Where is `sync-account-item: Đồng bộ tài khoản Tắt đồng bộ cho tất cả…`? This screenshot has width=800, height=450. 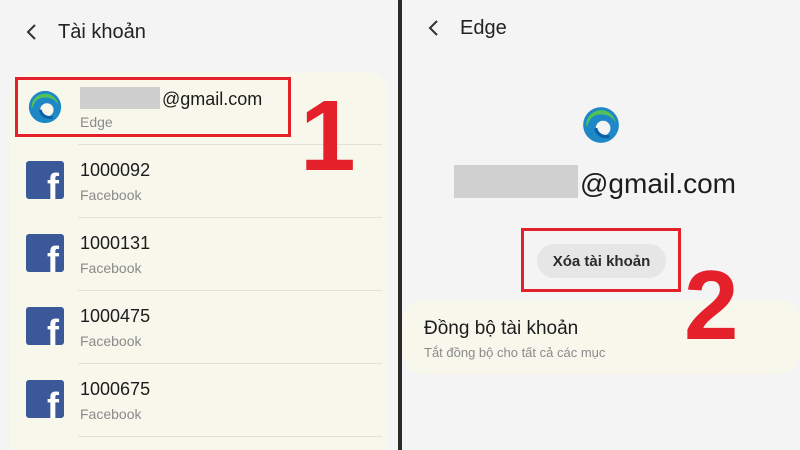
sync-account-item: Đồng bộ tài khoản Tắt đồng bộ cho tất cả… is located at coordinates (601, 337).